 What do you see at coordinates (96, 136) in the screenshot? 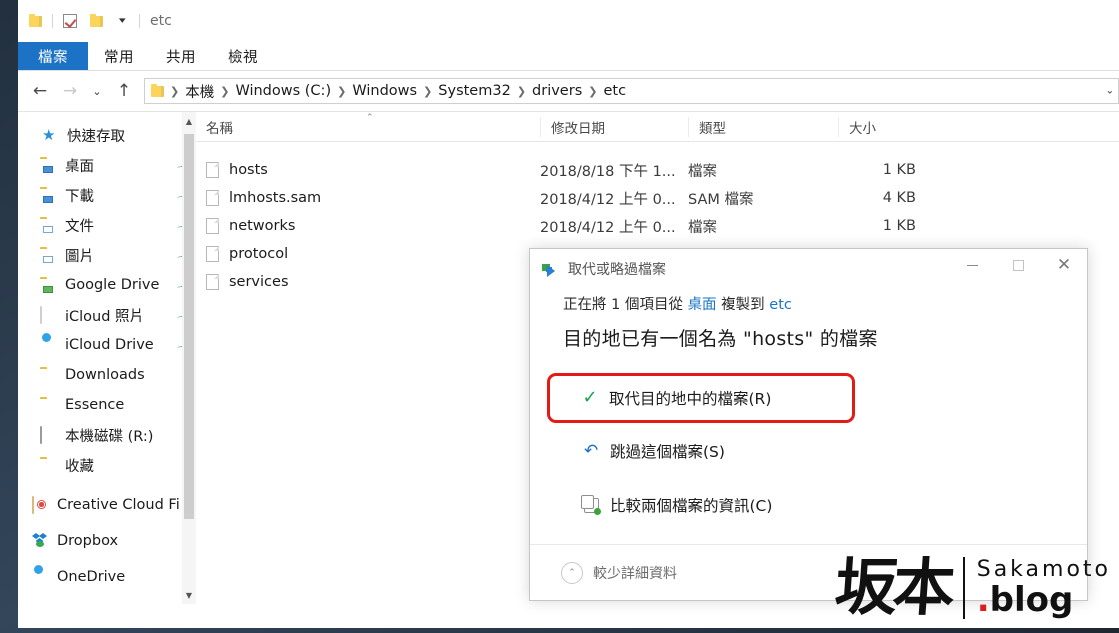
I see `nav-label: 快速存取` at bounding box center [96, 136].